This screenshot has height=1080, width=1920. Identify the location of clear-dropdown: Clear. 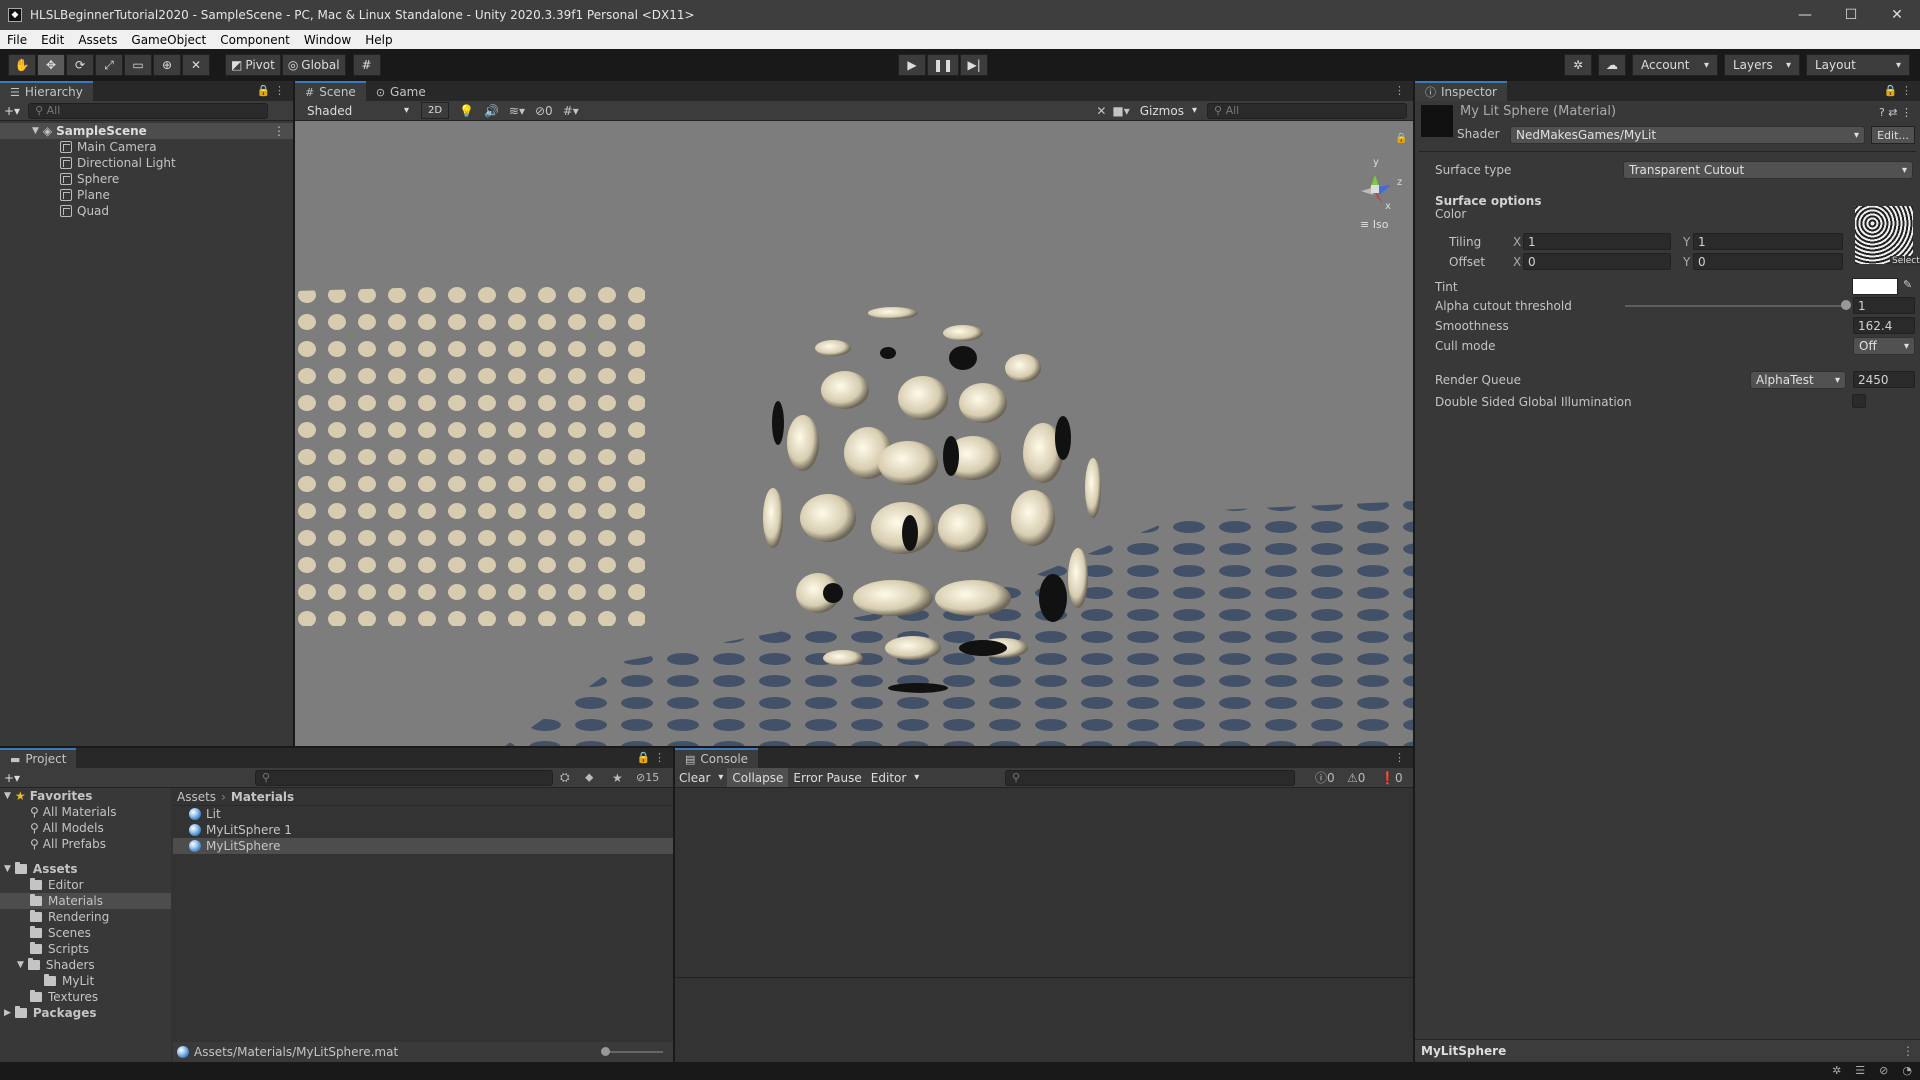
(701, 777).